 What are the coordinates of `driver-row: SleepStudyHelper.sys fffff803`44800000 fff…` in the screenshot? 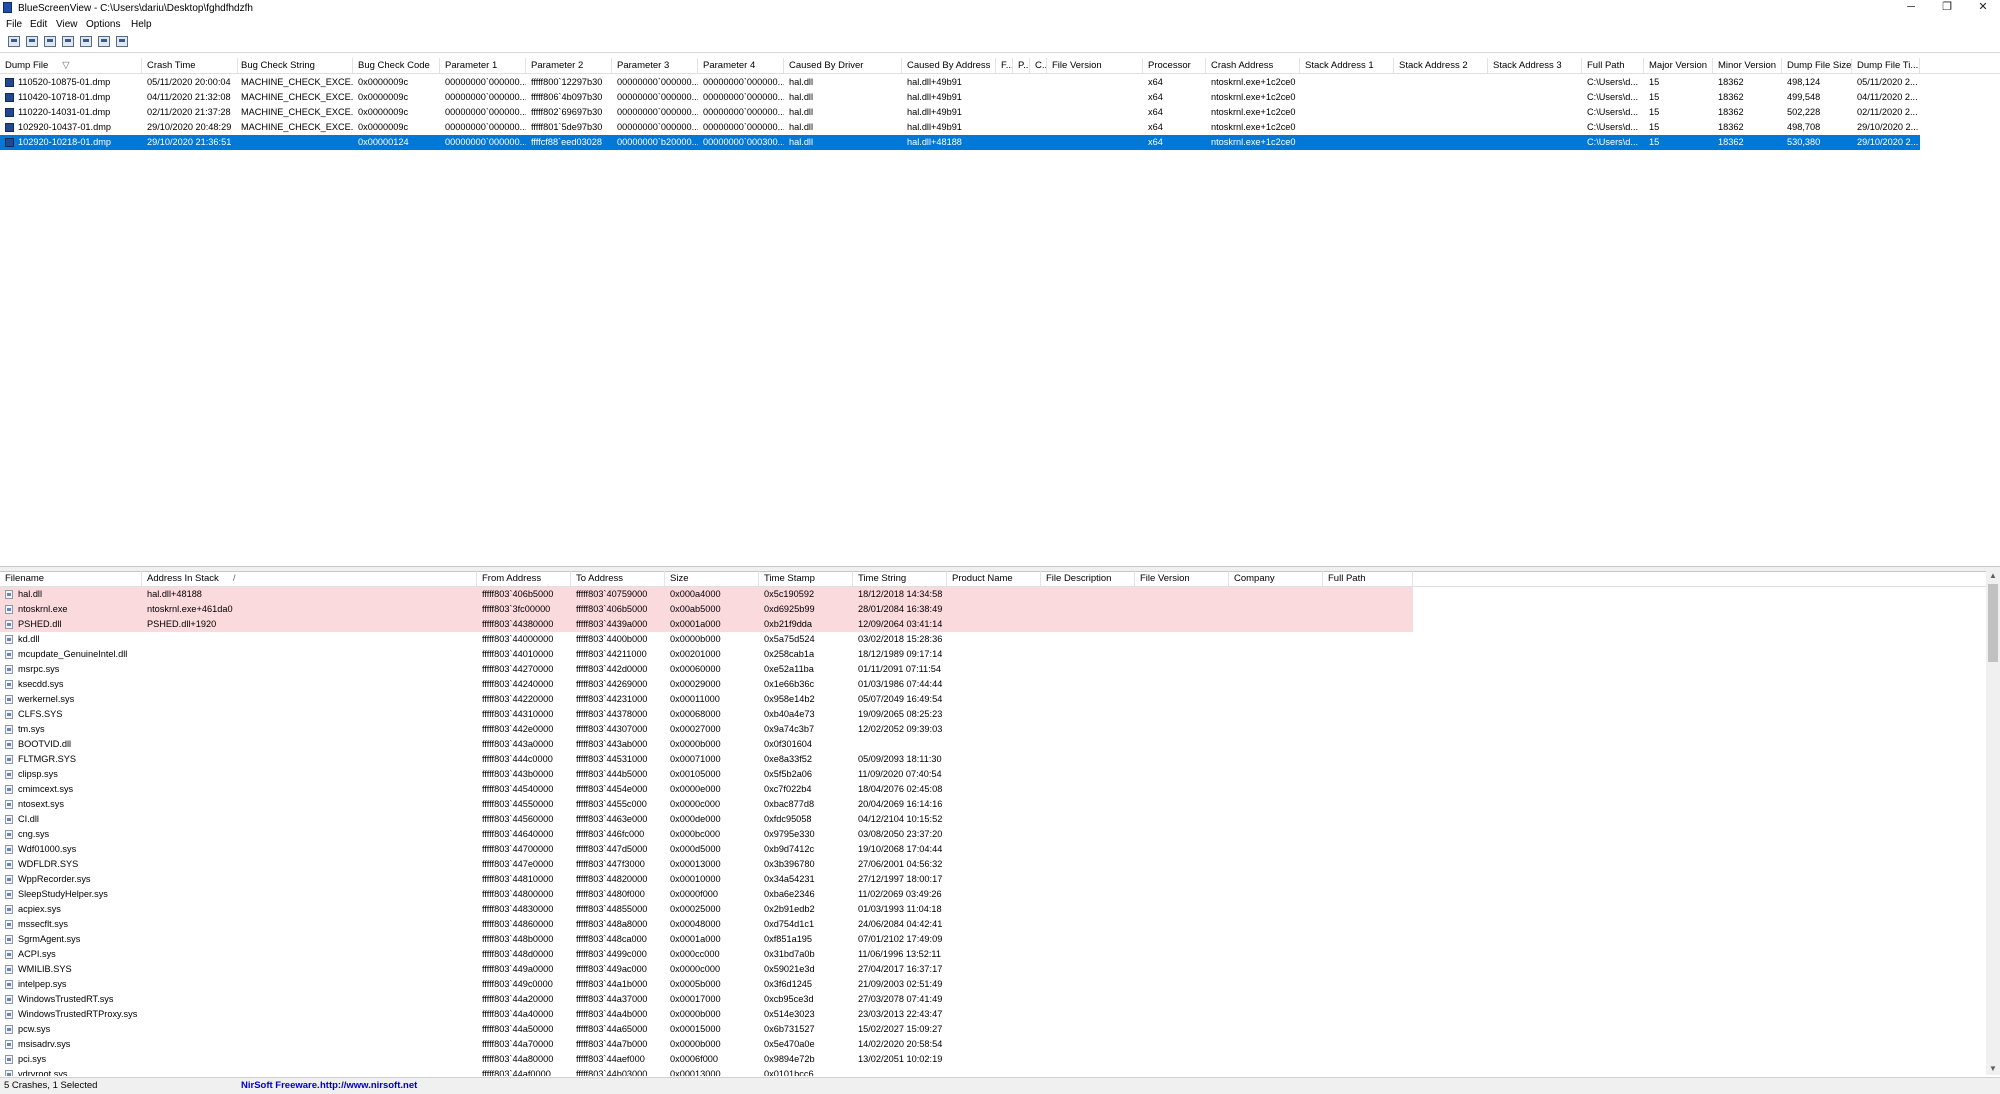 It's located at (706, 894).